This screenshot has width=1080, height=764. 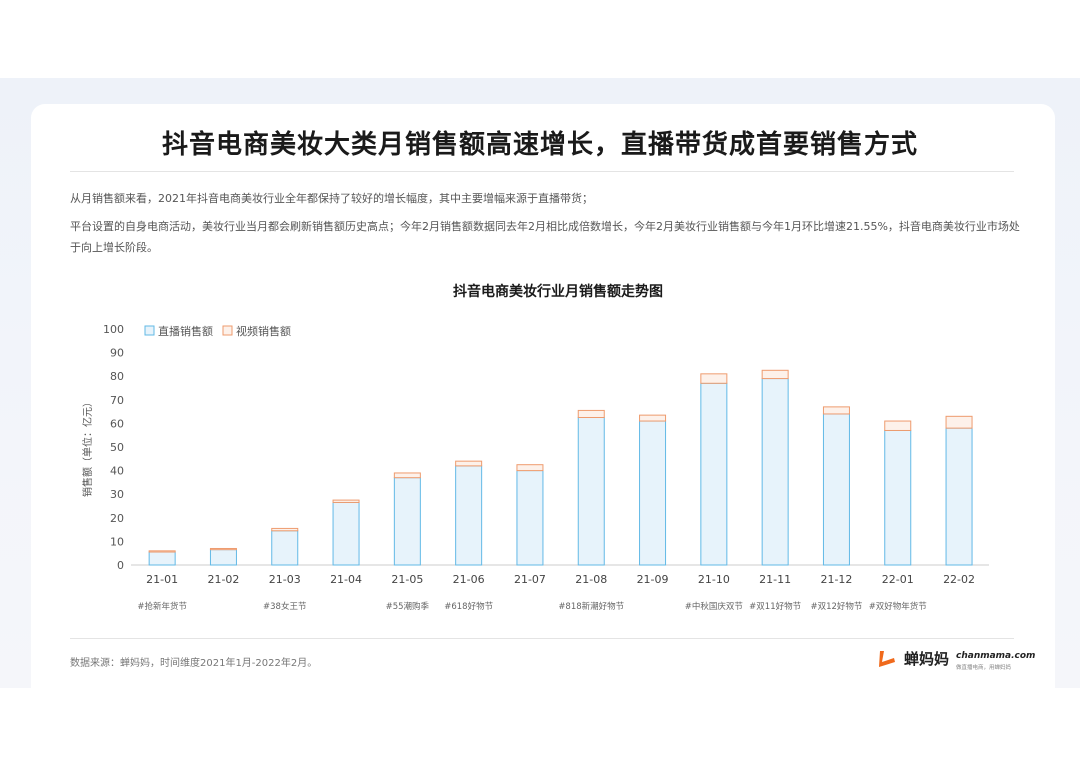 What do you see at coordinates (162, 579) in the screenshot?
I see `x-tick-label: 21-01` at bounding box center [162, 579].